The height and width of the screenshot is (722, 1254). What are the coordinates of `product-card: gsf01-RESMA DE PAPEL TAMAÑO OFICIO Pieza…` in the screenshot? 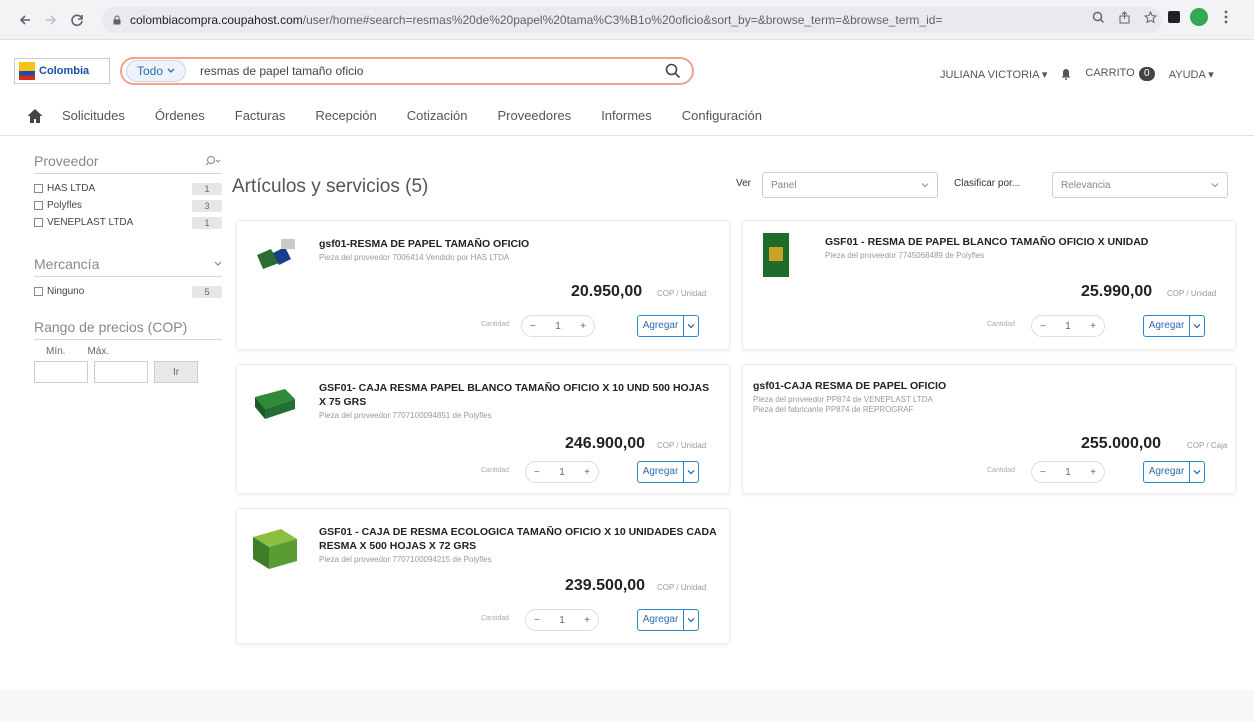 It's located at (483, 285).